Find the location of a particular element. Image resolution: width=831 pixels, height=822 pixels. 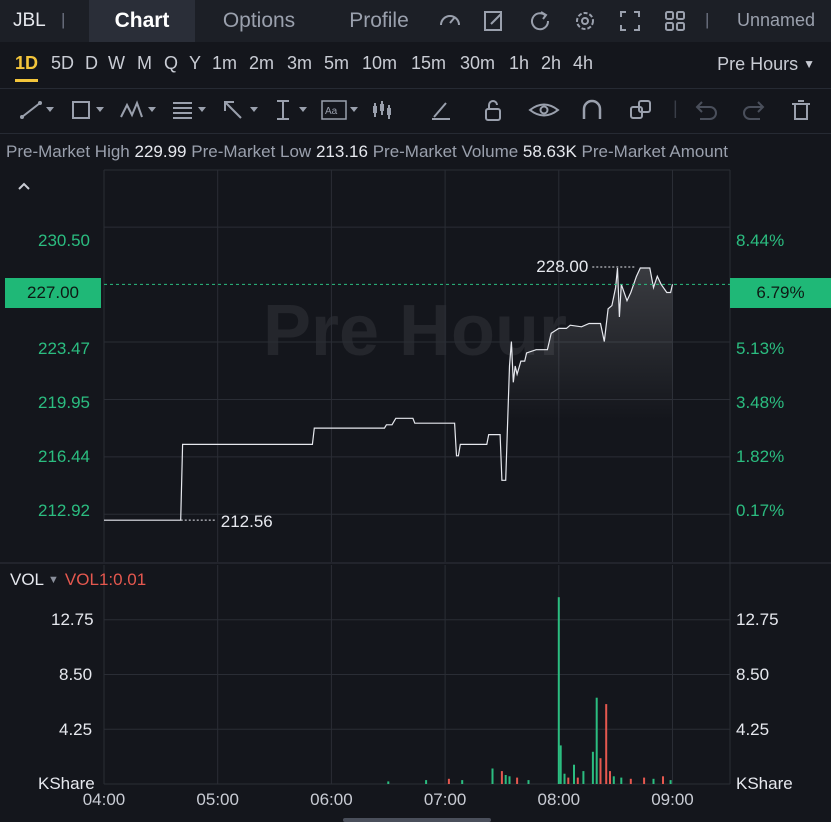

percent-tick-label: 5.13% is located at coordinates (760, 348).